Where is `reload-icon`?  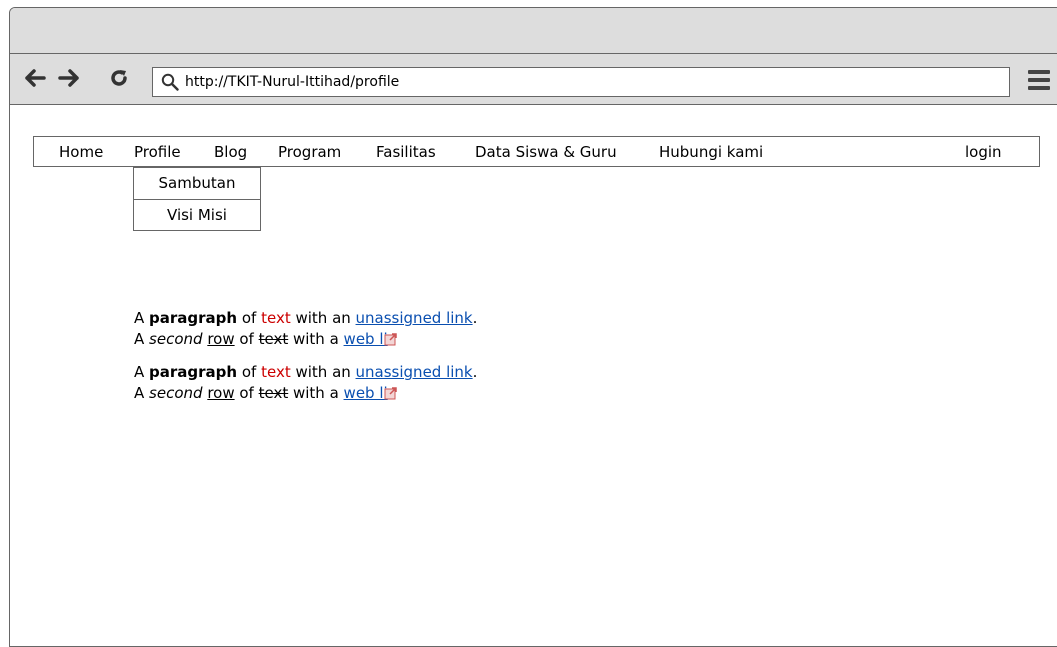 reload-icon is located at coordinates (119, 78).